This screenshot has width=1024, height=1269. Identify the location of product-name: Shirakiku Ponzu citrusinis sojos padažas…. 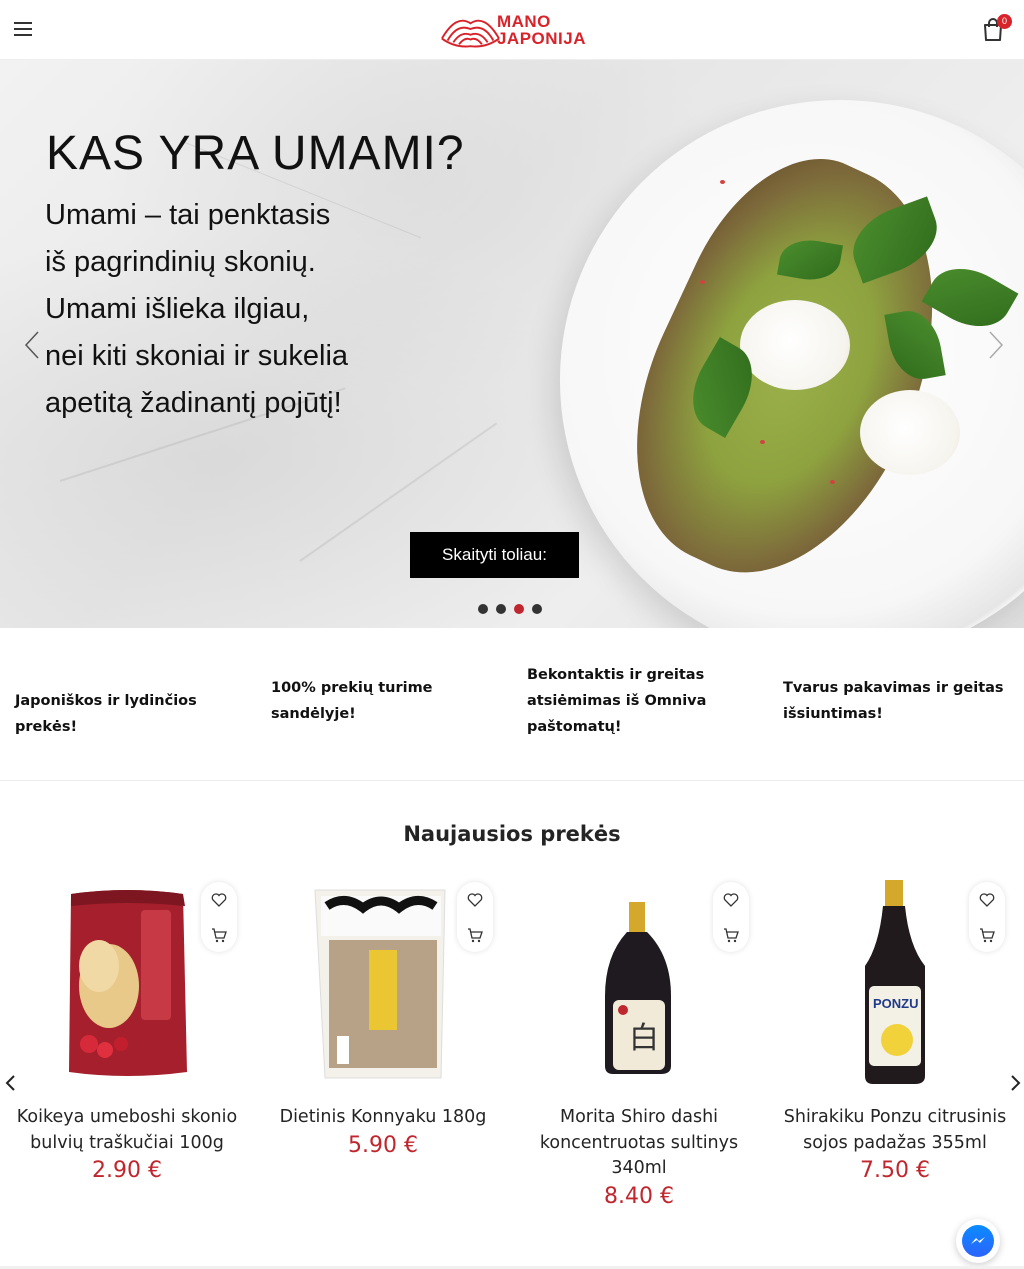
(895, 1130).